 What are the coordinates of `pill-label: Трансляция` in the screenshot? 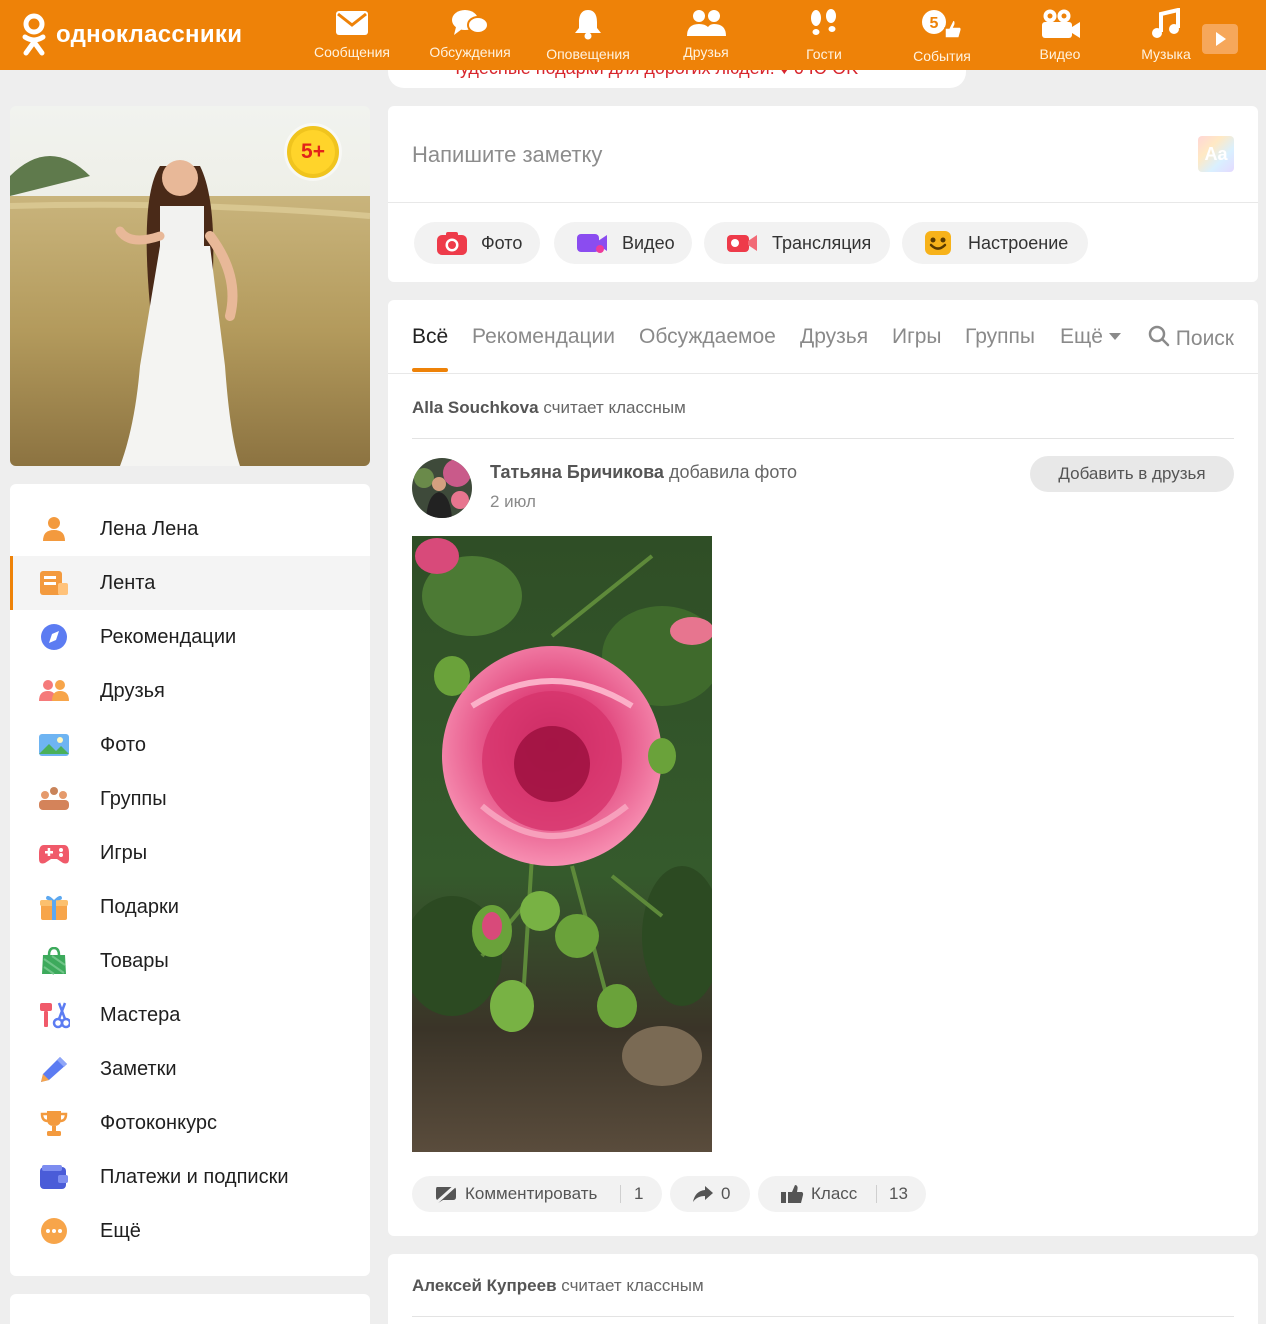 It's located at (822, 242).